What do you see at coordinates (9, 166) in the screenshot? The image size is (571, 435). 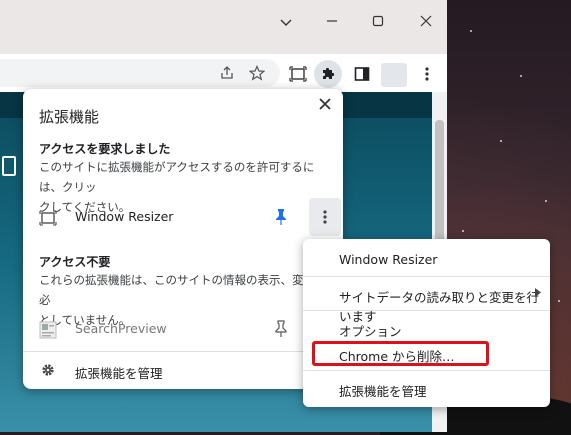 I see `page-glyph` at bounding box center [9, 166].